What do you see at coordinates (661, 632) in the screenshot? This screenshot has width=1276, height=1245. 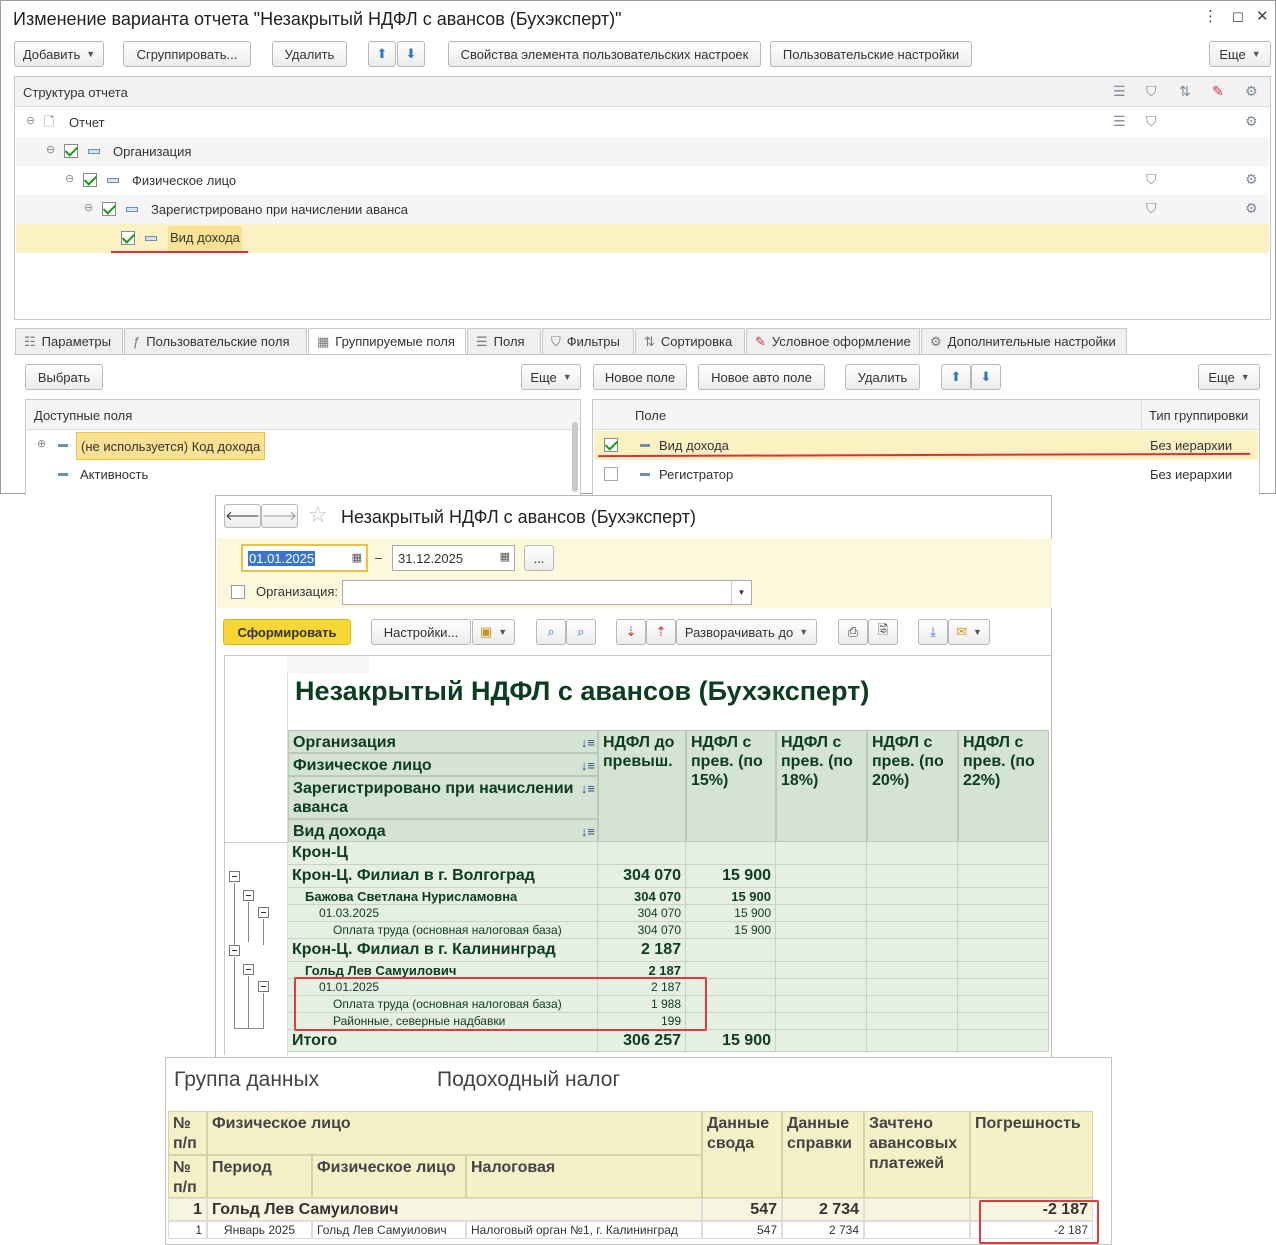 I see `expand-all-button: ⇡` at bounding box center [661, 632].